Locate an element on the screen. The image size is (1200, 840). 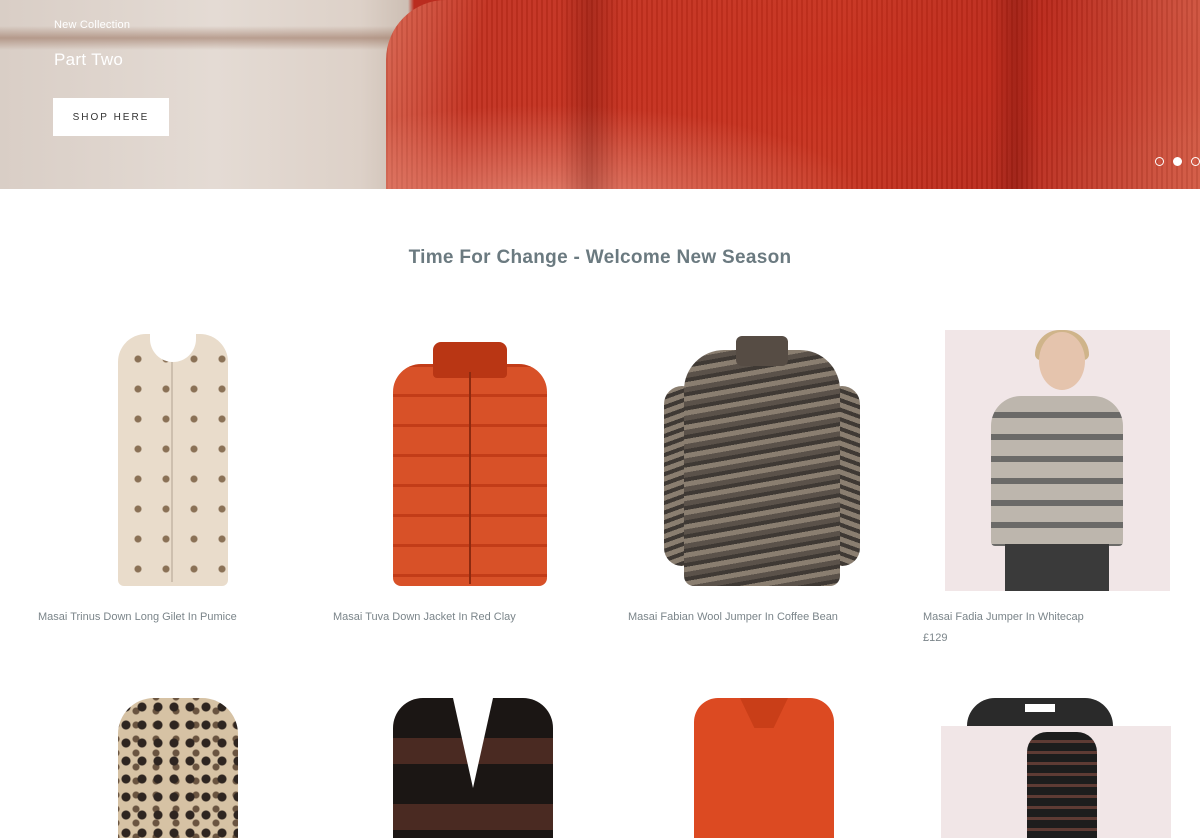
product-card: Masai Trinus Down Long Gilet In Pumice is located at coordinates (168, 476).